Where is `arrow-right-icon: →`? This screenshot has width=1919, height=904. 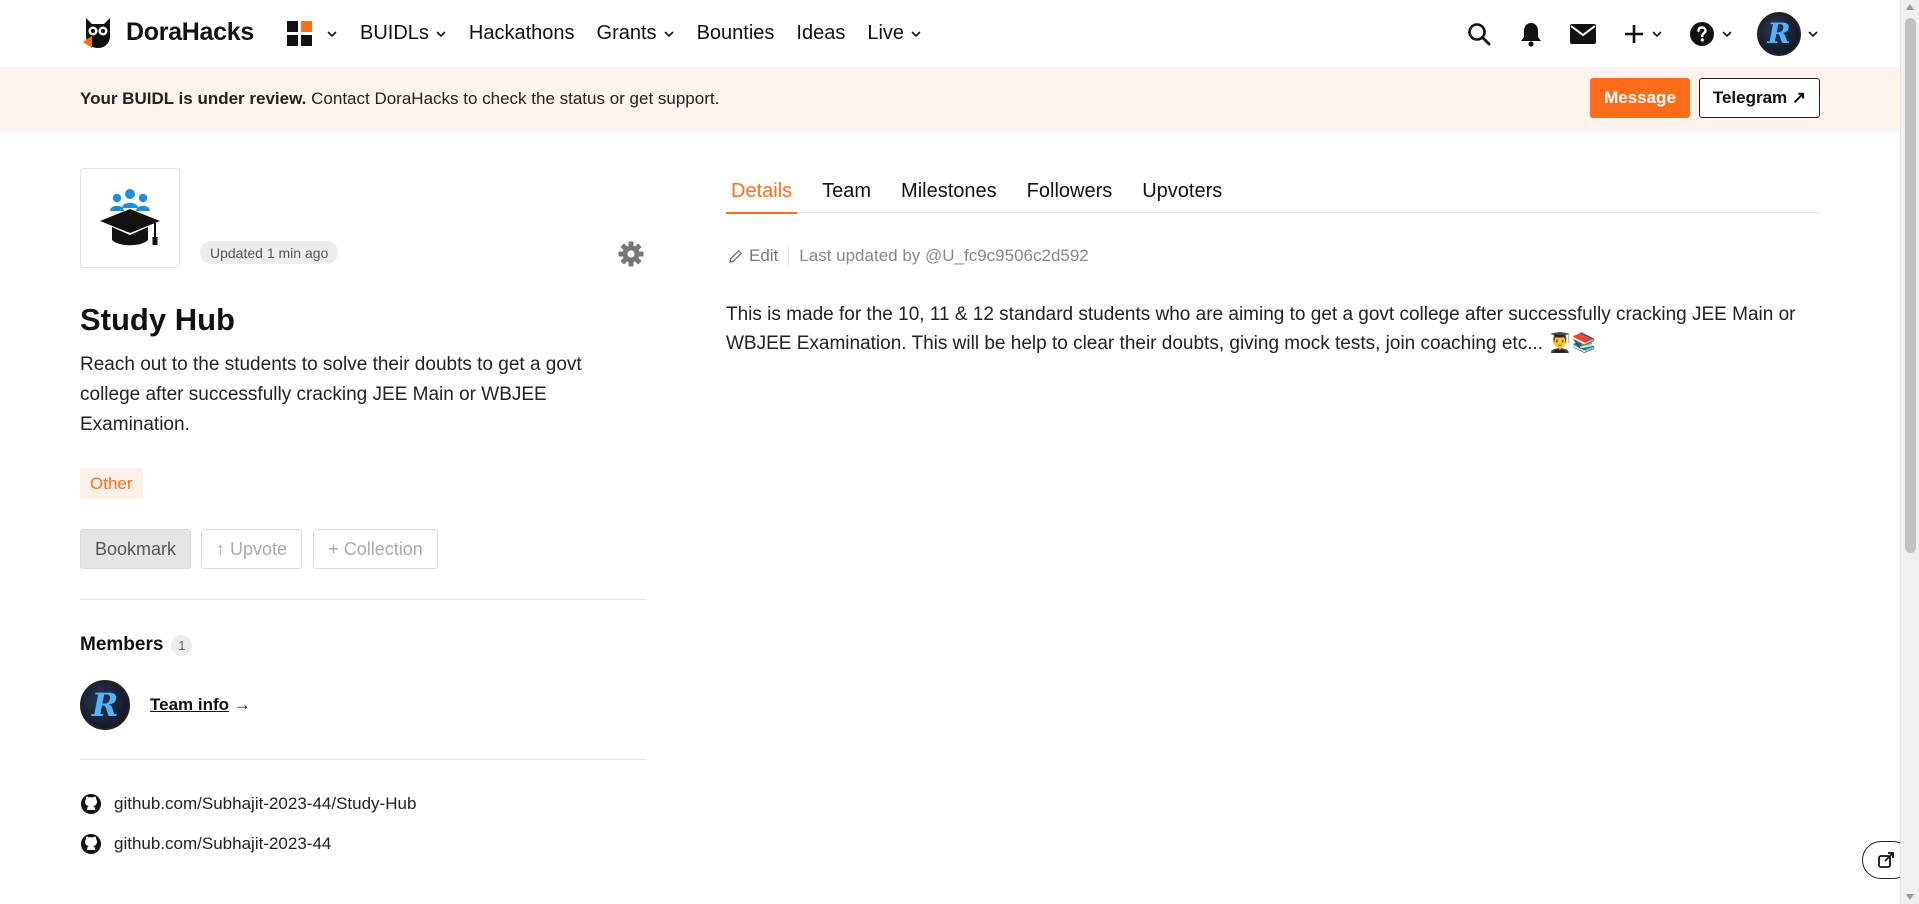
arrow-right-icon: → is located at coordinates (240, 704).